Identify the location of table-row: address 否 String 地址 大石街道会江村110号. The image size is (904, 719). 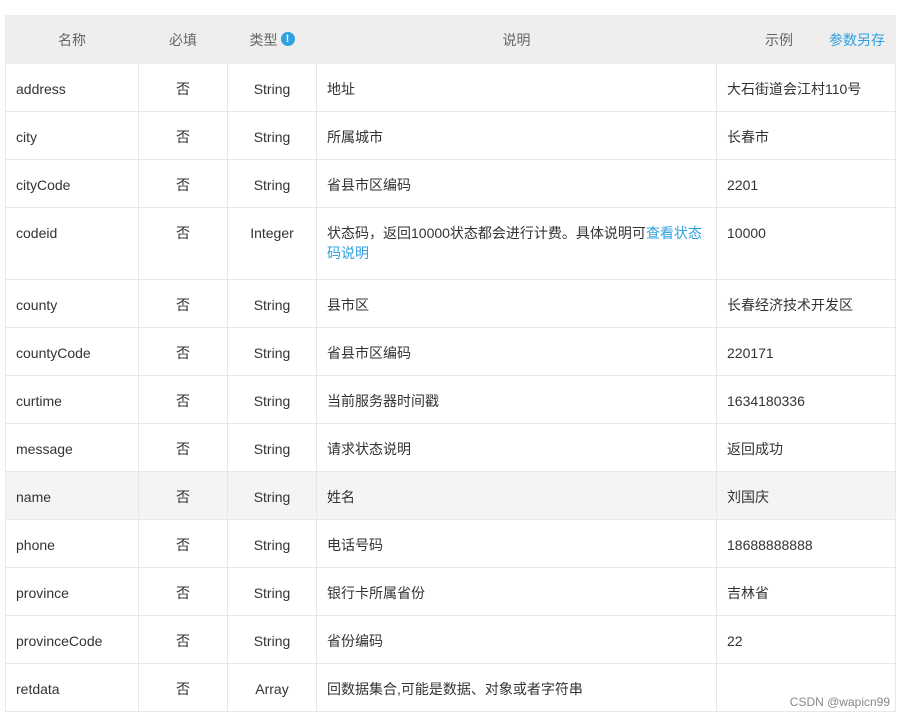
(450, 87).